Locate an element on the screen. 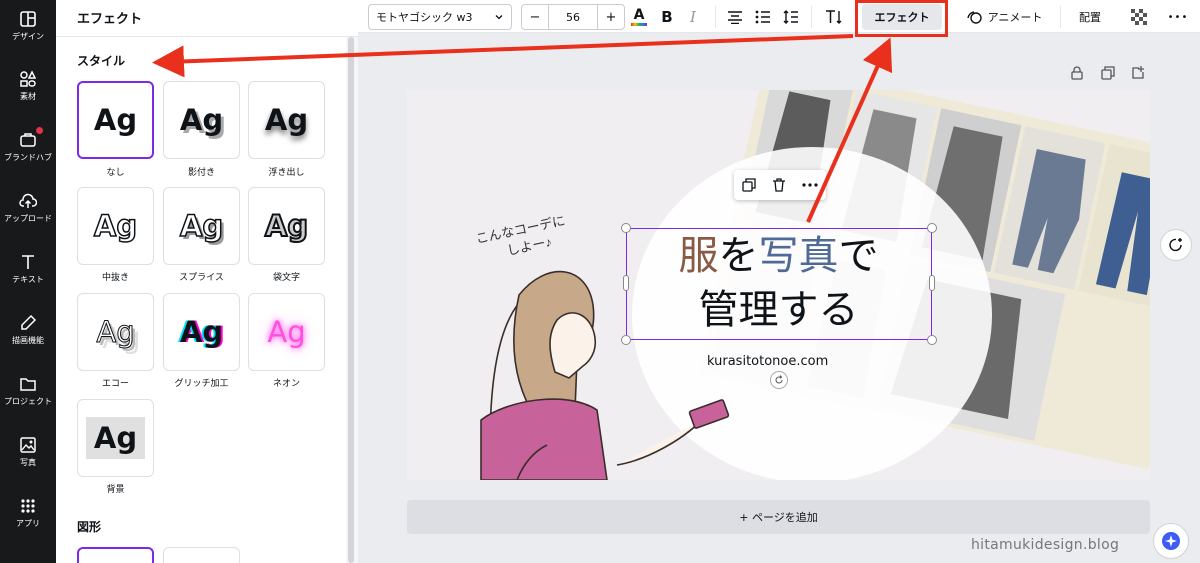 This screenshot has width=1200, height=563. annotation-arrow-to-text is located at coordinates (849, 130).